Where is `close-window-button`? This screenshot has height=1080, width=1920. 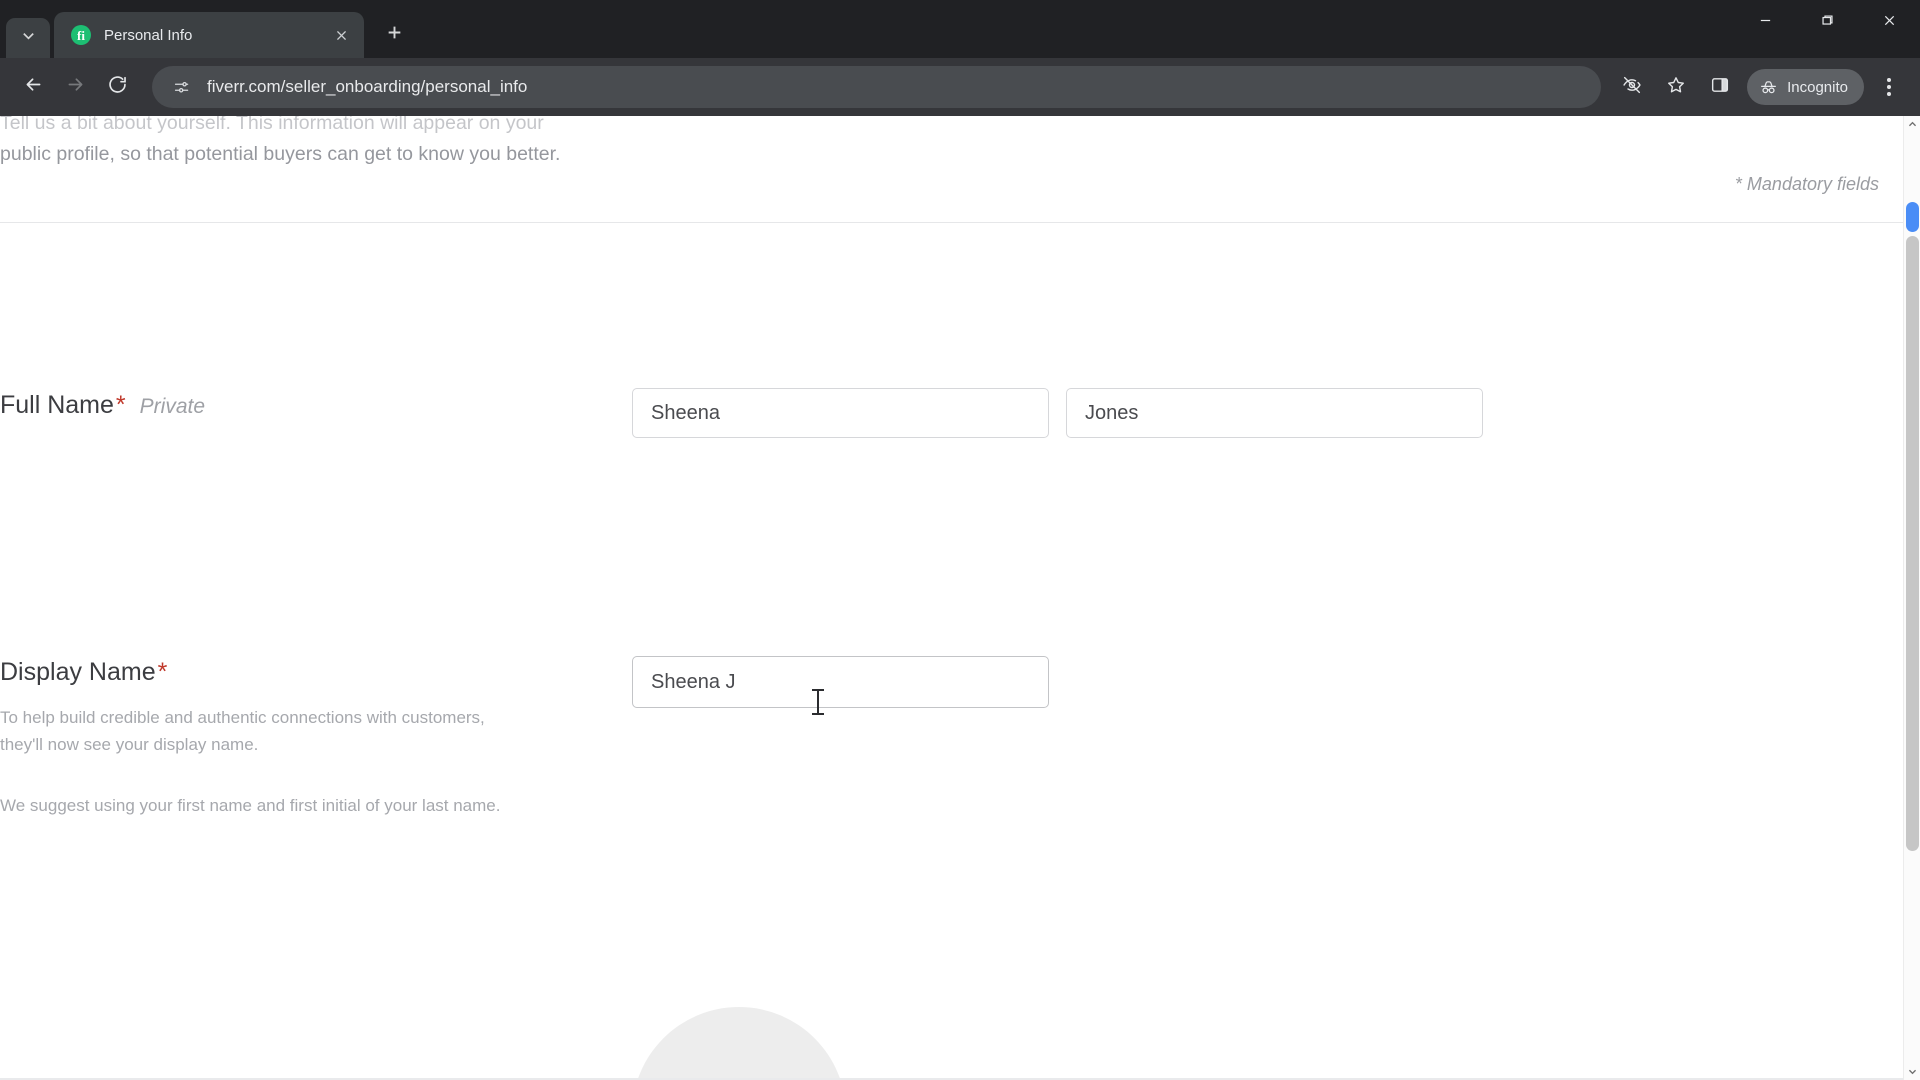 close-window-button is located at coordinates (1889, 23).